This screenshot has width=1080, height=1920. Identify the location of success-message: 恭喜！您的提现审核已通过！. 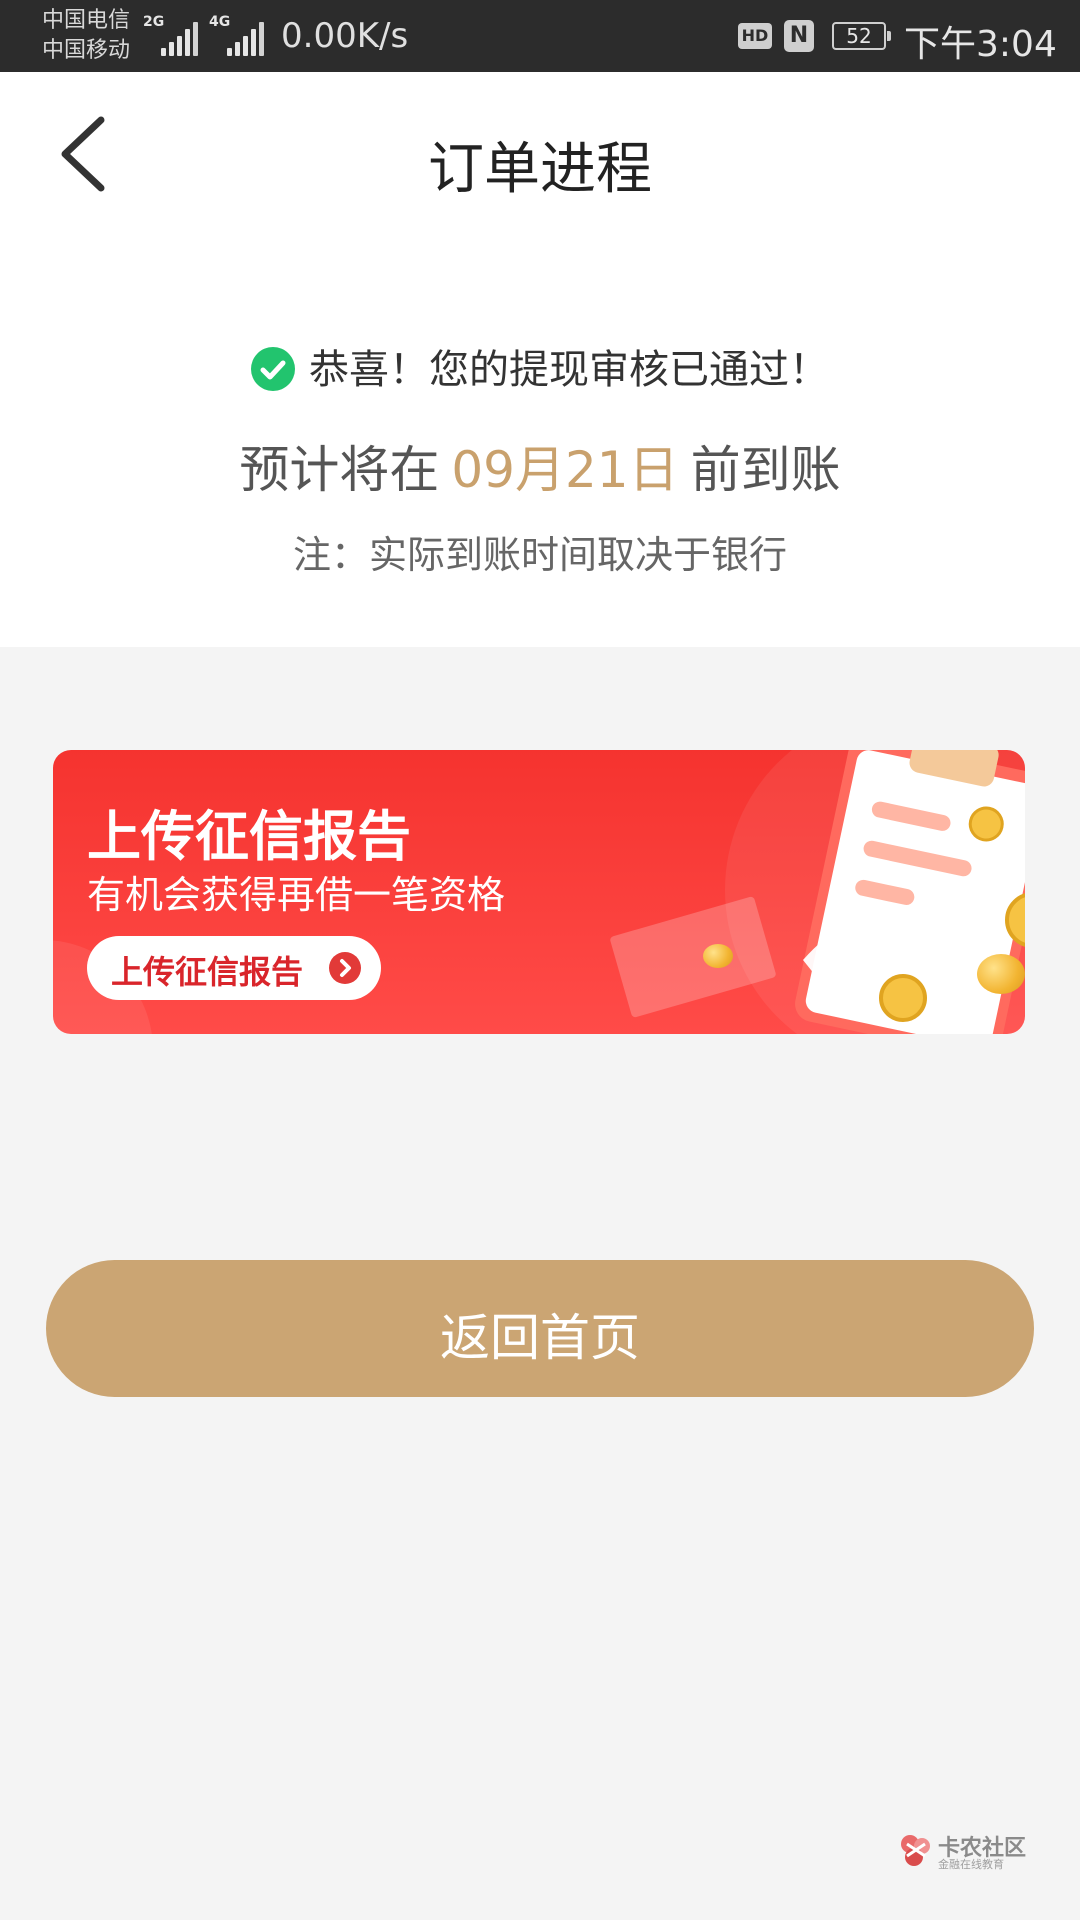
(569, 370).